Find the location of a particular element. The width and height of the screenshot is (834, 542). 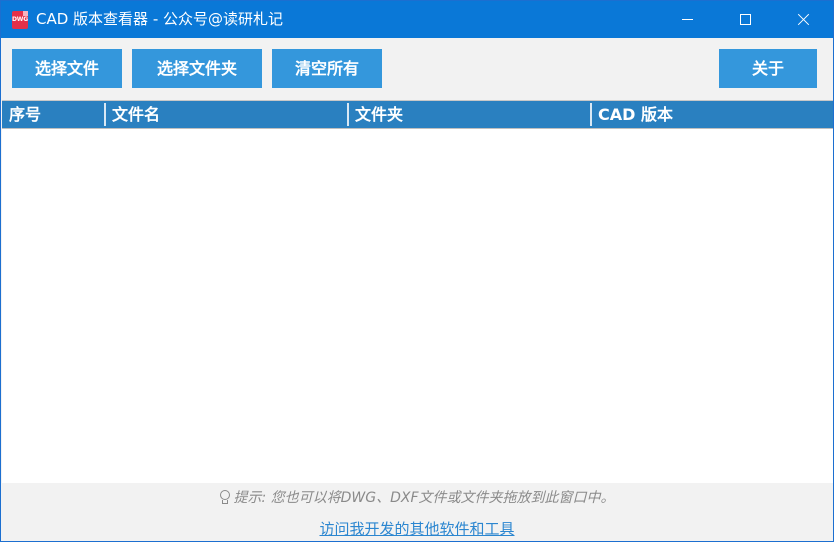

about-button: 关于 is located at coordinates (768, 68).